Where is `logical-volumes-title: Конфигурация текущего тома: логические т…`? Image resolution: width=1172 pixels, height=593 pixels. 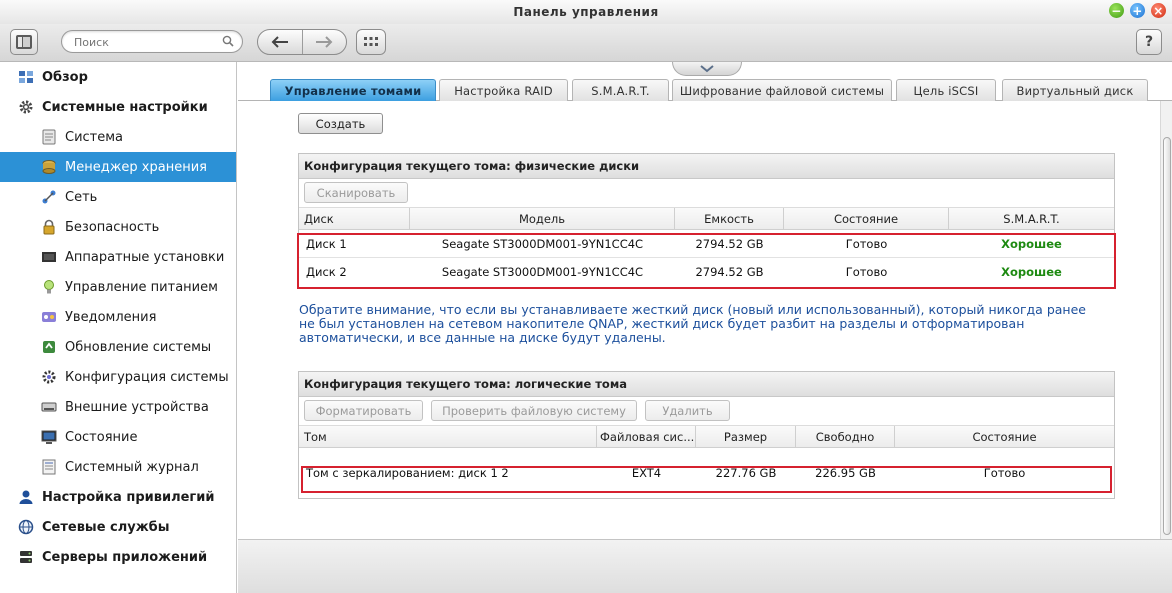 logical-volumes-title: Конфигурация текущего тома: логические т… is located at coordinates (706, 384).